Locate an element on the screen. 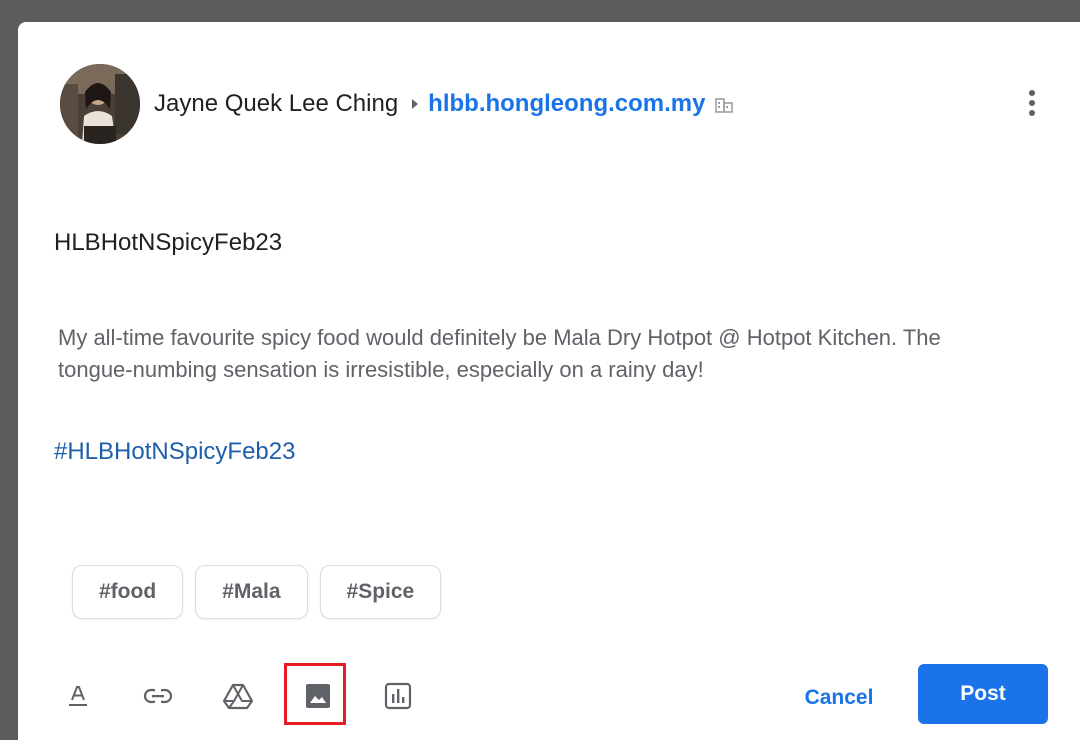 The height and width of the screenshot is (740, 1080). avatar is located at coordinates (100, 104).